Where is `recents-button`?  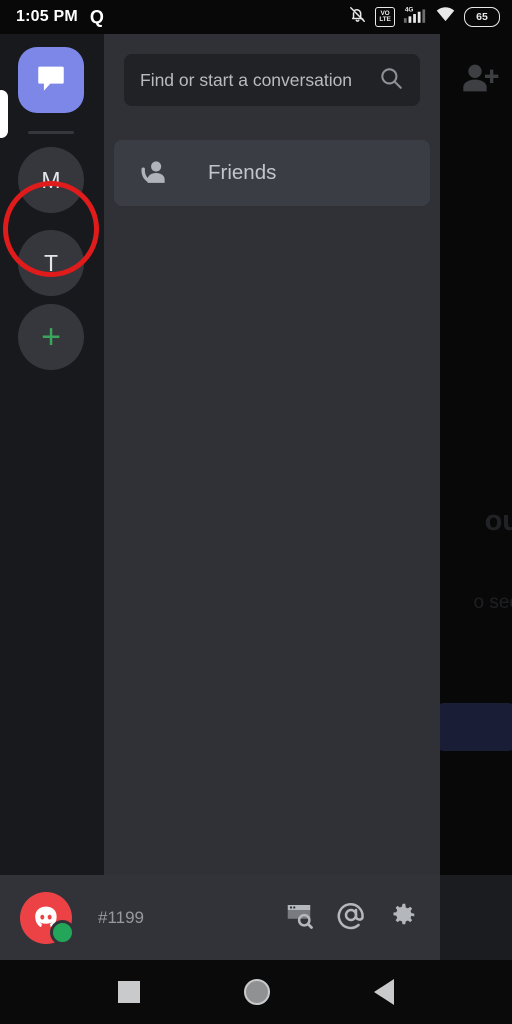
recents-button is located at coordinates (129, 992).